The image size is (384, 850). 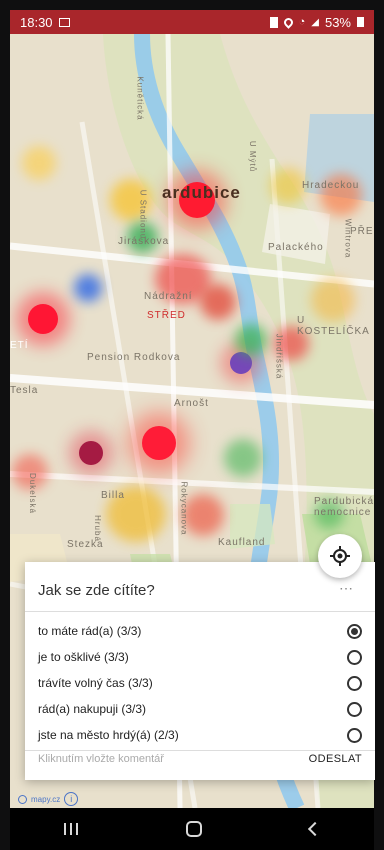 What do you see at coordinates (71, 799) in the screenshot?
I see `info-icon: i` at bounding box center [71, 799].